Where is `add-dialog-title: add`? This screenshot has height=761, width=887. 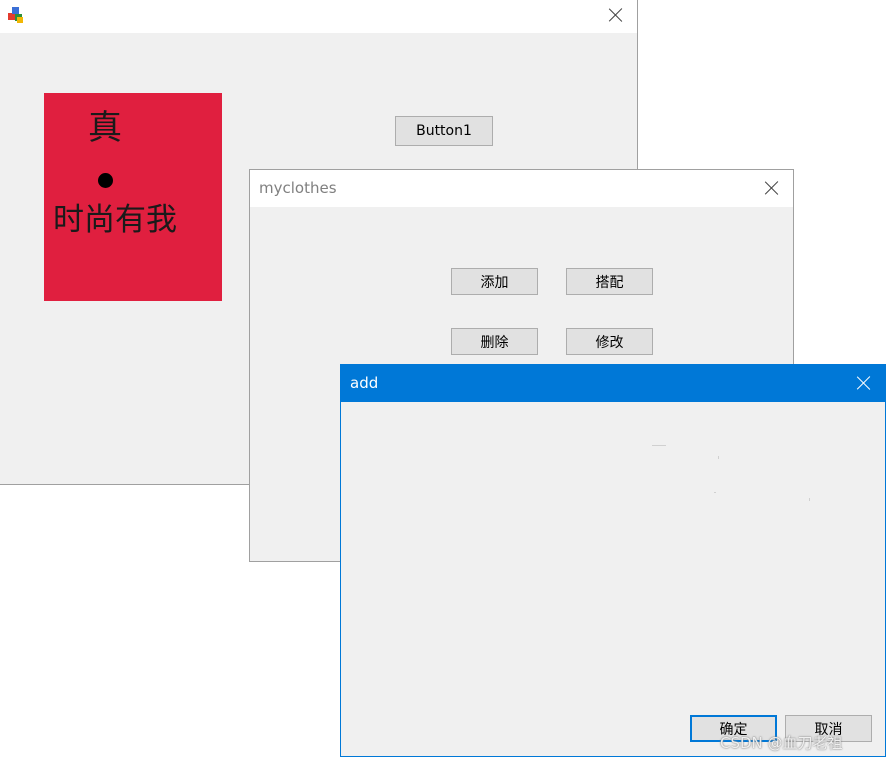
add-dialog-title: add is located at coordinates (364, 383).